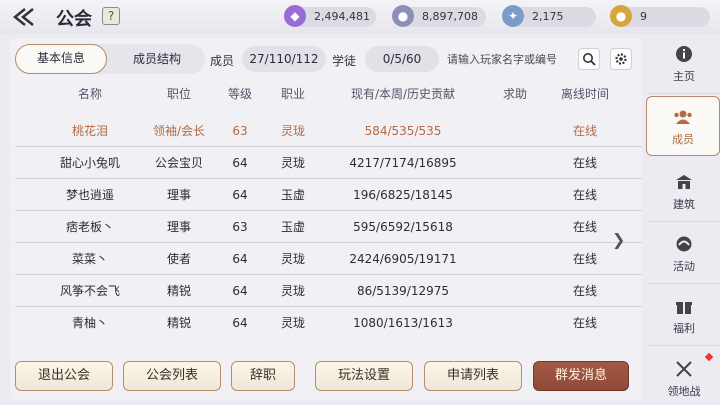 The width and height of the screenshot is (720, 405). I want to click on member-position: 使者, so click(178, 259).